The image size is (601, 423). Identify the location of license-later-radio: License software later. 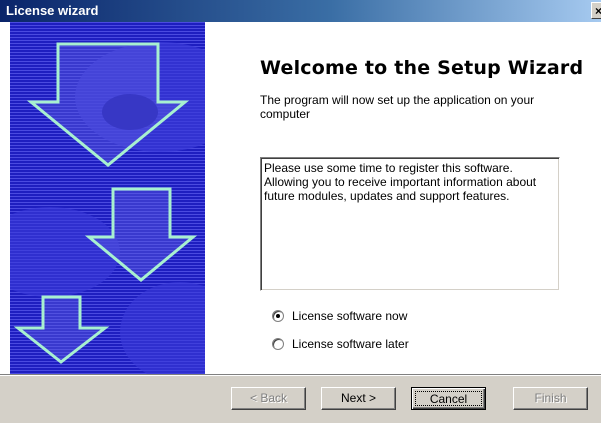
(382, 345).